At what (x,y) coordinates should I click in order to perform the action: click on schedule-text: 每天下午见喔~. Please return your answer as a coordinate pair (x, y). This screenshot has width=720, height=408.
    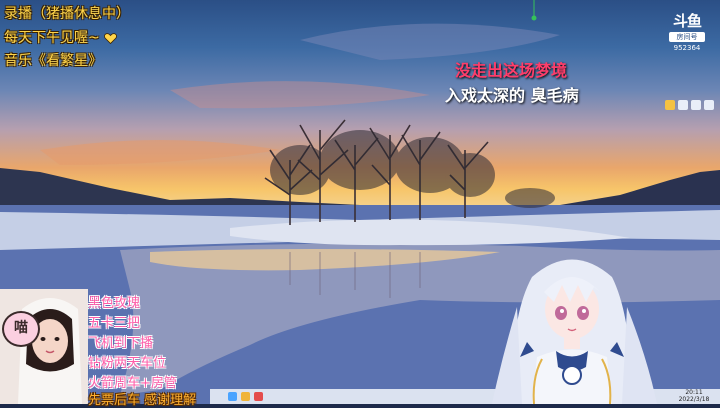
    Looking at the image, I should click on (61, 37).